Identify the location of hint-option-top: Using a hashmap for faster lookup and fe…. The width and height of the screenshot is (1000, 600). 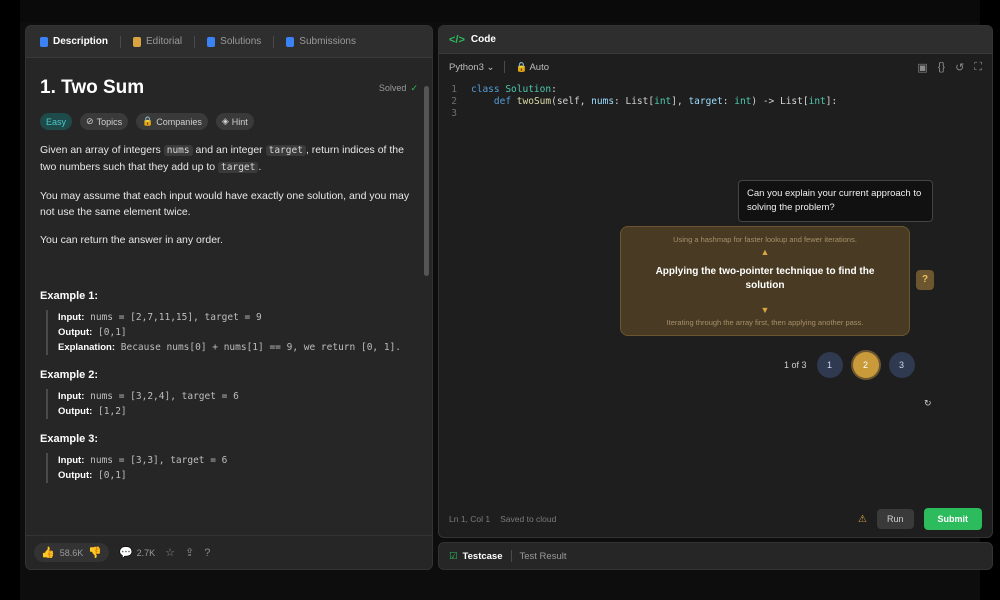
(765, 239).